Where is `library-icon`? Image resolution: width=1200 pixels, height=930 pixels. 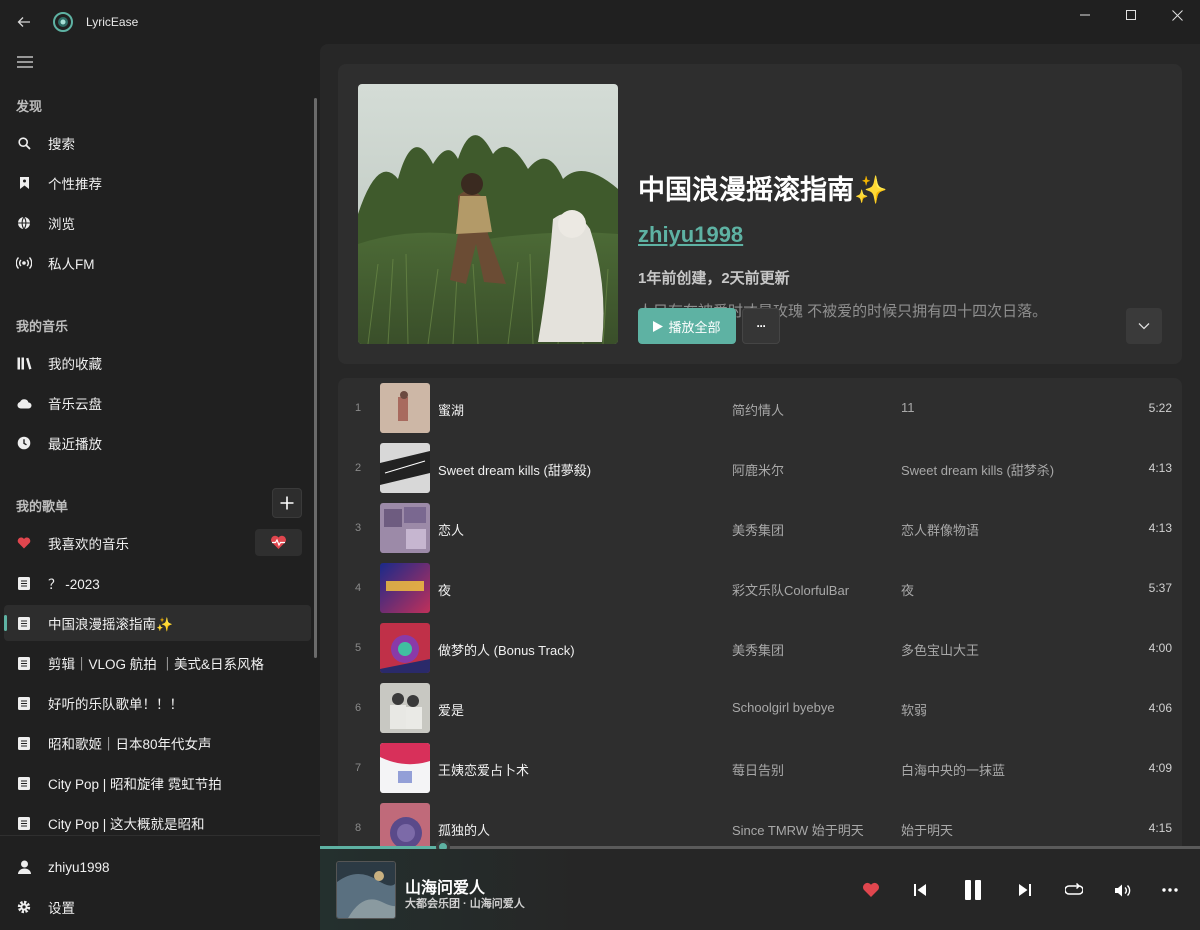 library-icon is located at coordinates (24, 363).